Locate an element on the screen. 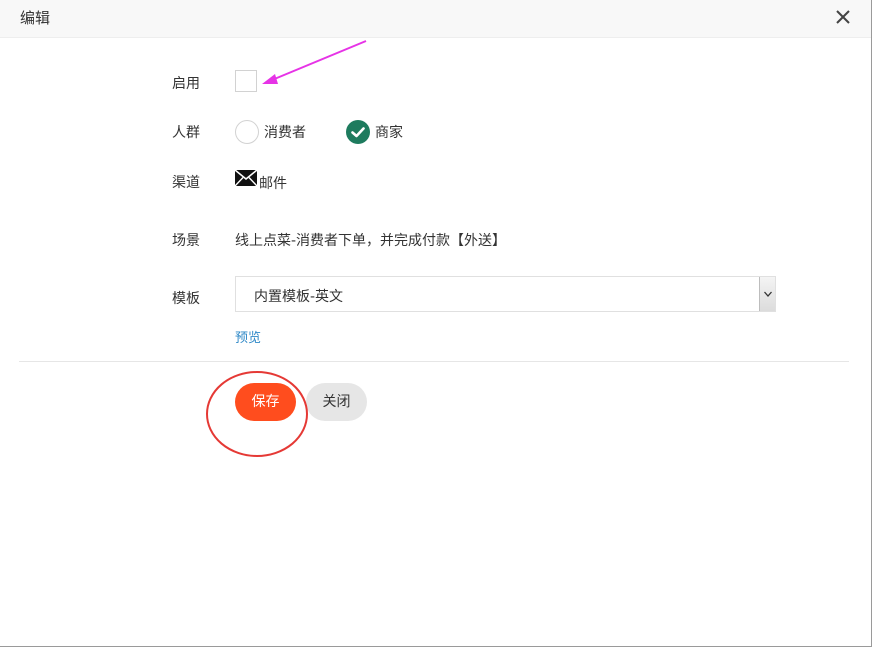  template-select-value: 内置模板-英文 is located at coordinates (299, 297).